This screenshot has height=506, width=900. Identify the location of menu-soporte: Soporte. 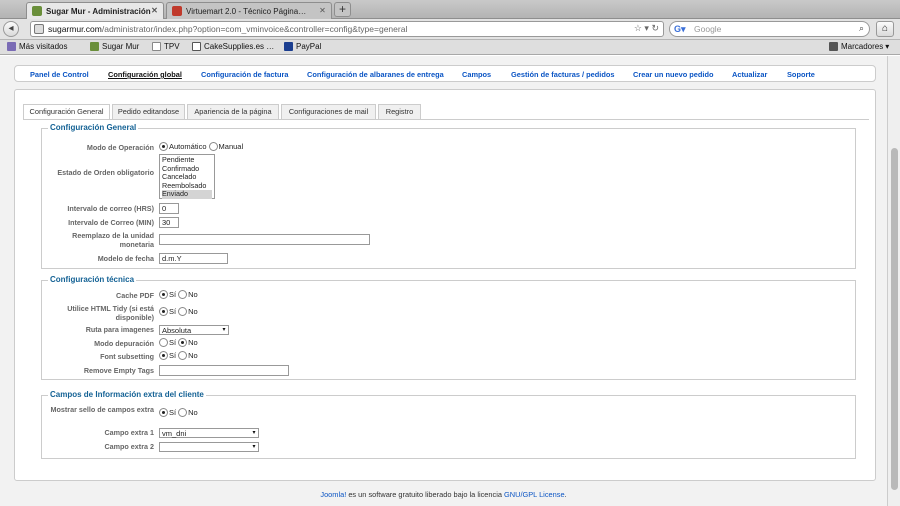
(801, 74).